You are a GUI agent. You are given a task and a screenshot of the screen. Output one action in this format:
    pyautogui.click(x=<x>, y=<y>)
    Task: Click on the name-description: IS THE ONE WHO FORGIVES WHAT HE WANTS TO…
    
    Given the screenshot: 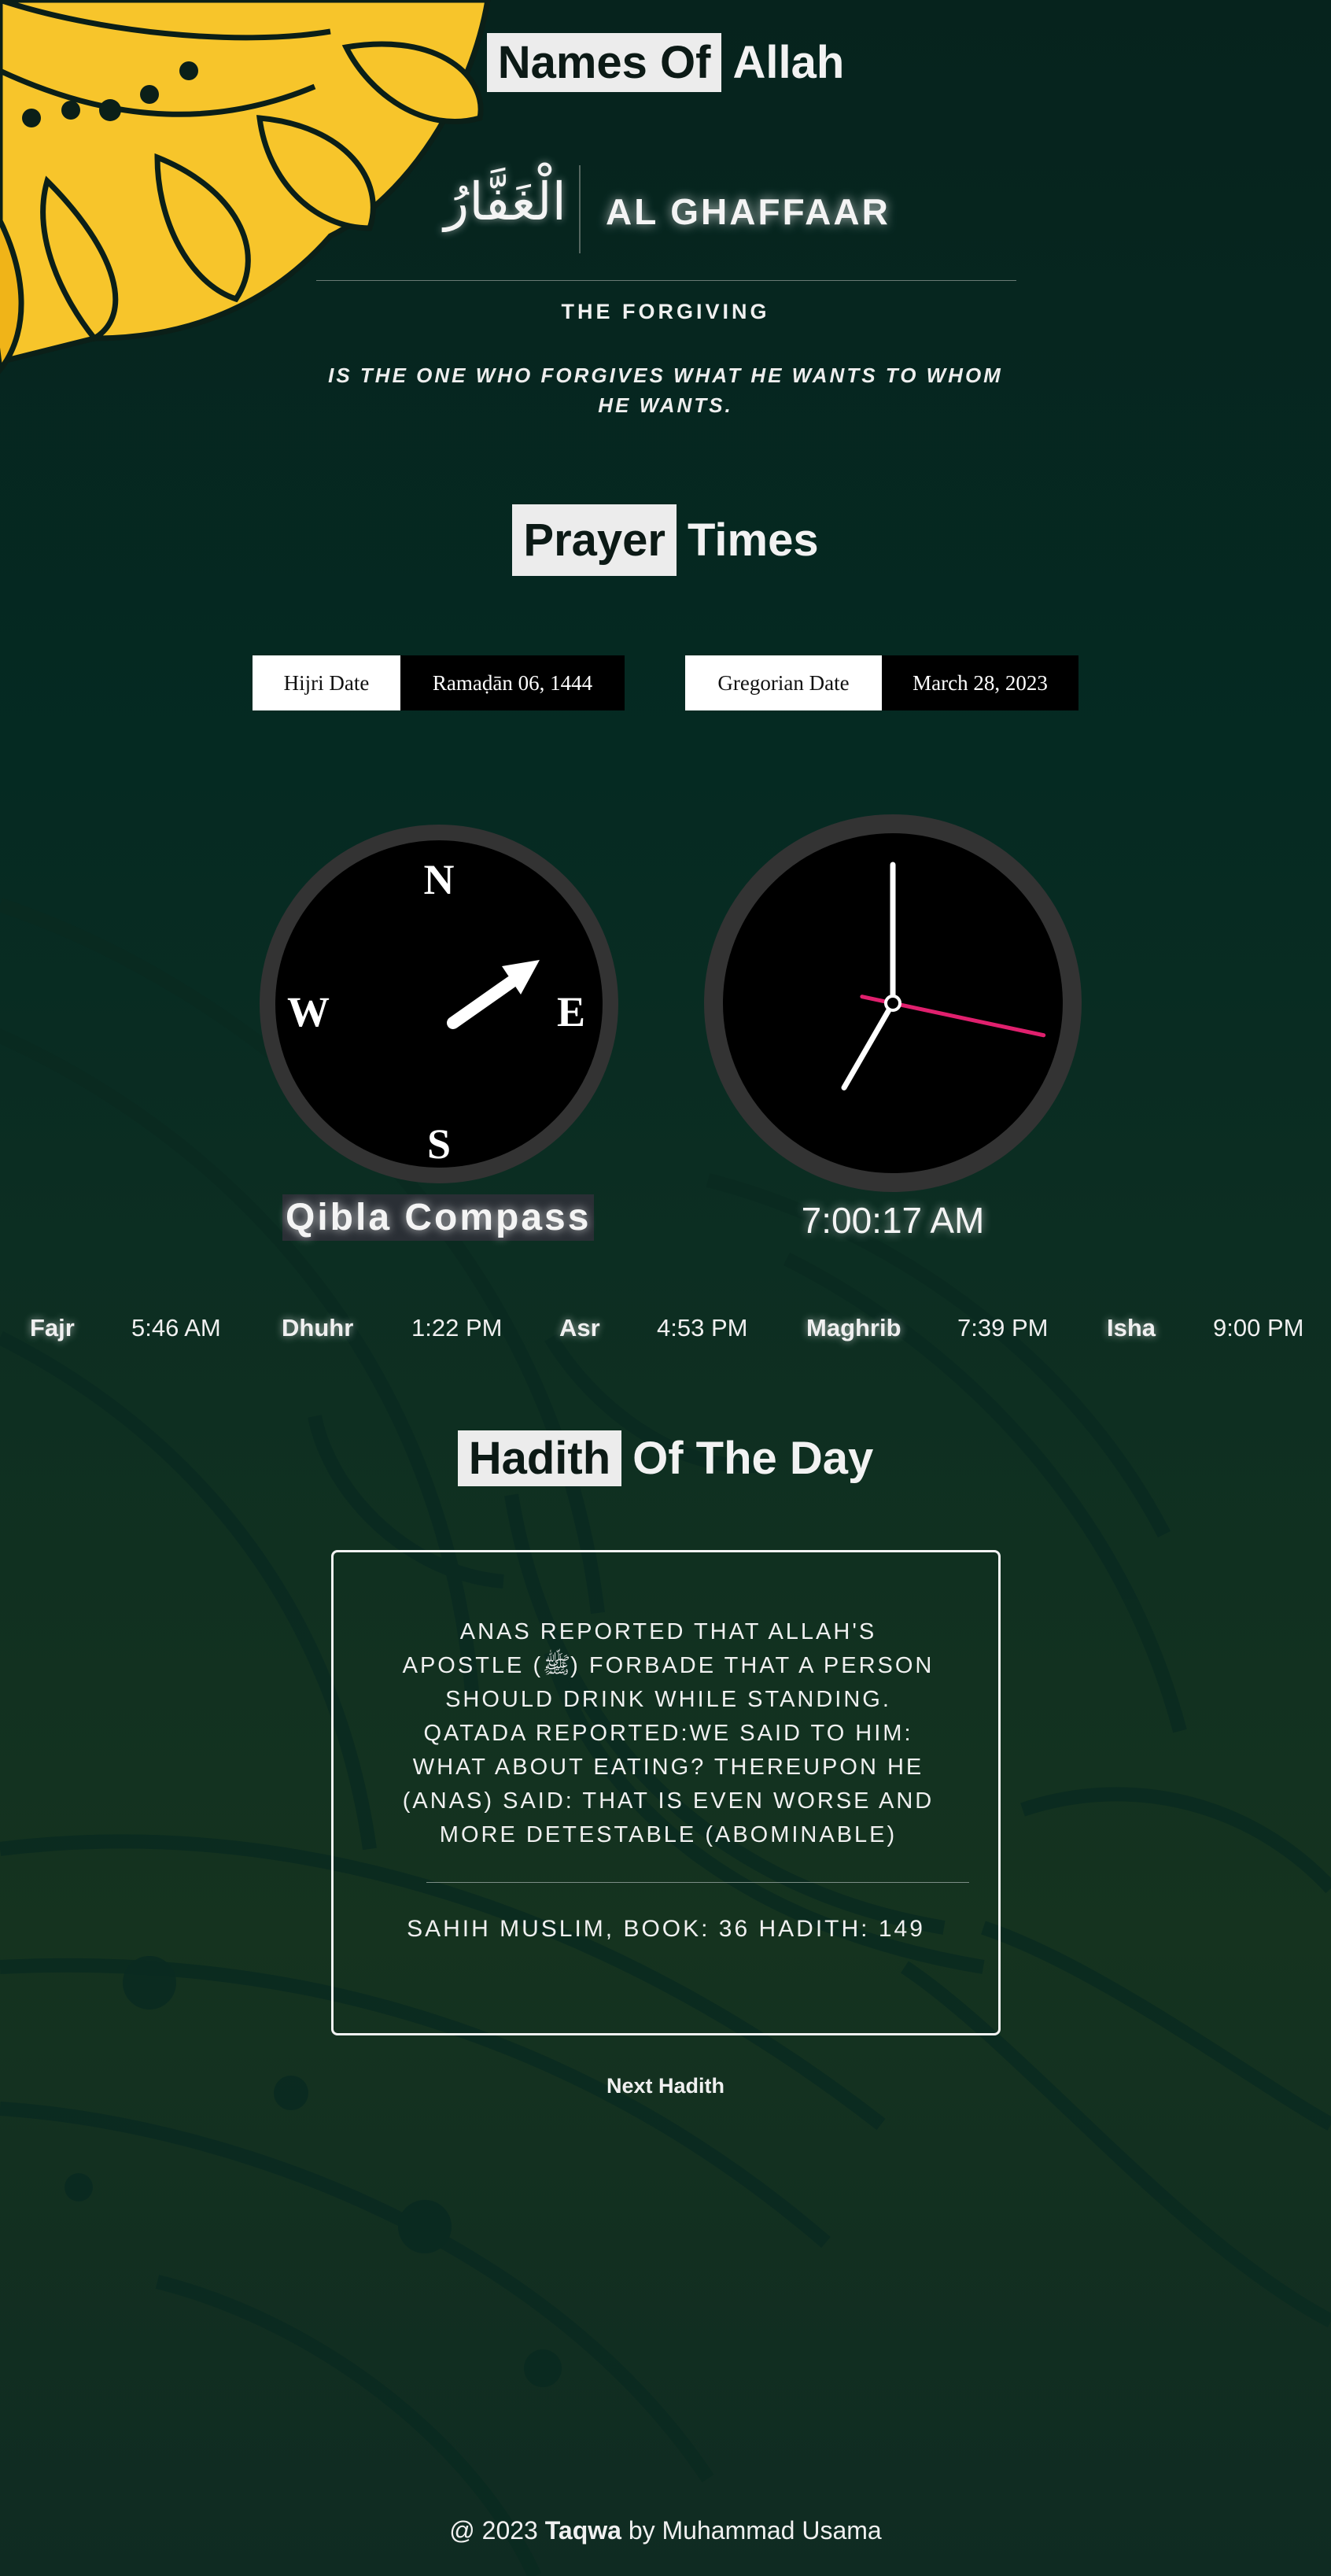 What is the action you would take?
    pyautogui.click(x=666, y=391)
    